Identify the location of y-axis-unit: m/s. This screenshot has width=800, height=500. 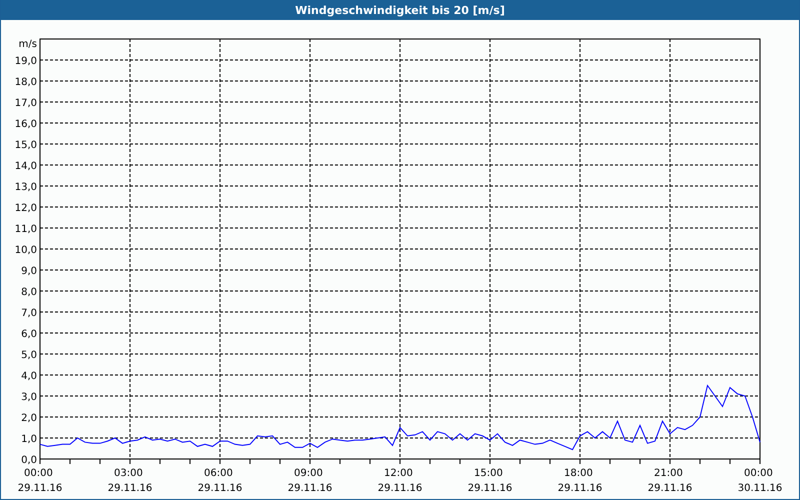
(27, 44).